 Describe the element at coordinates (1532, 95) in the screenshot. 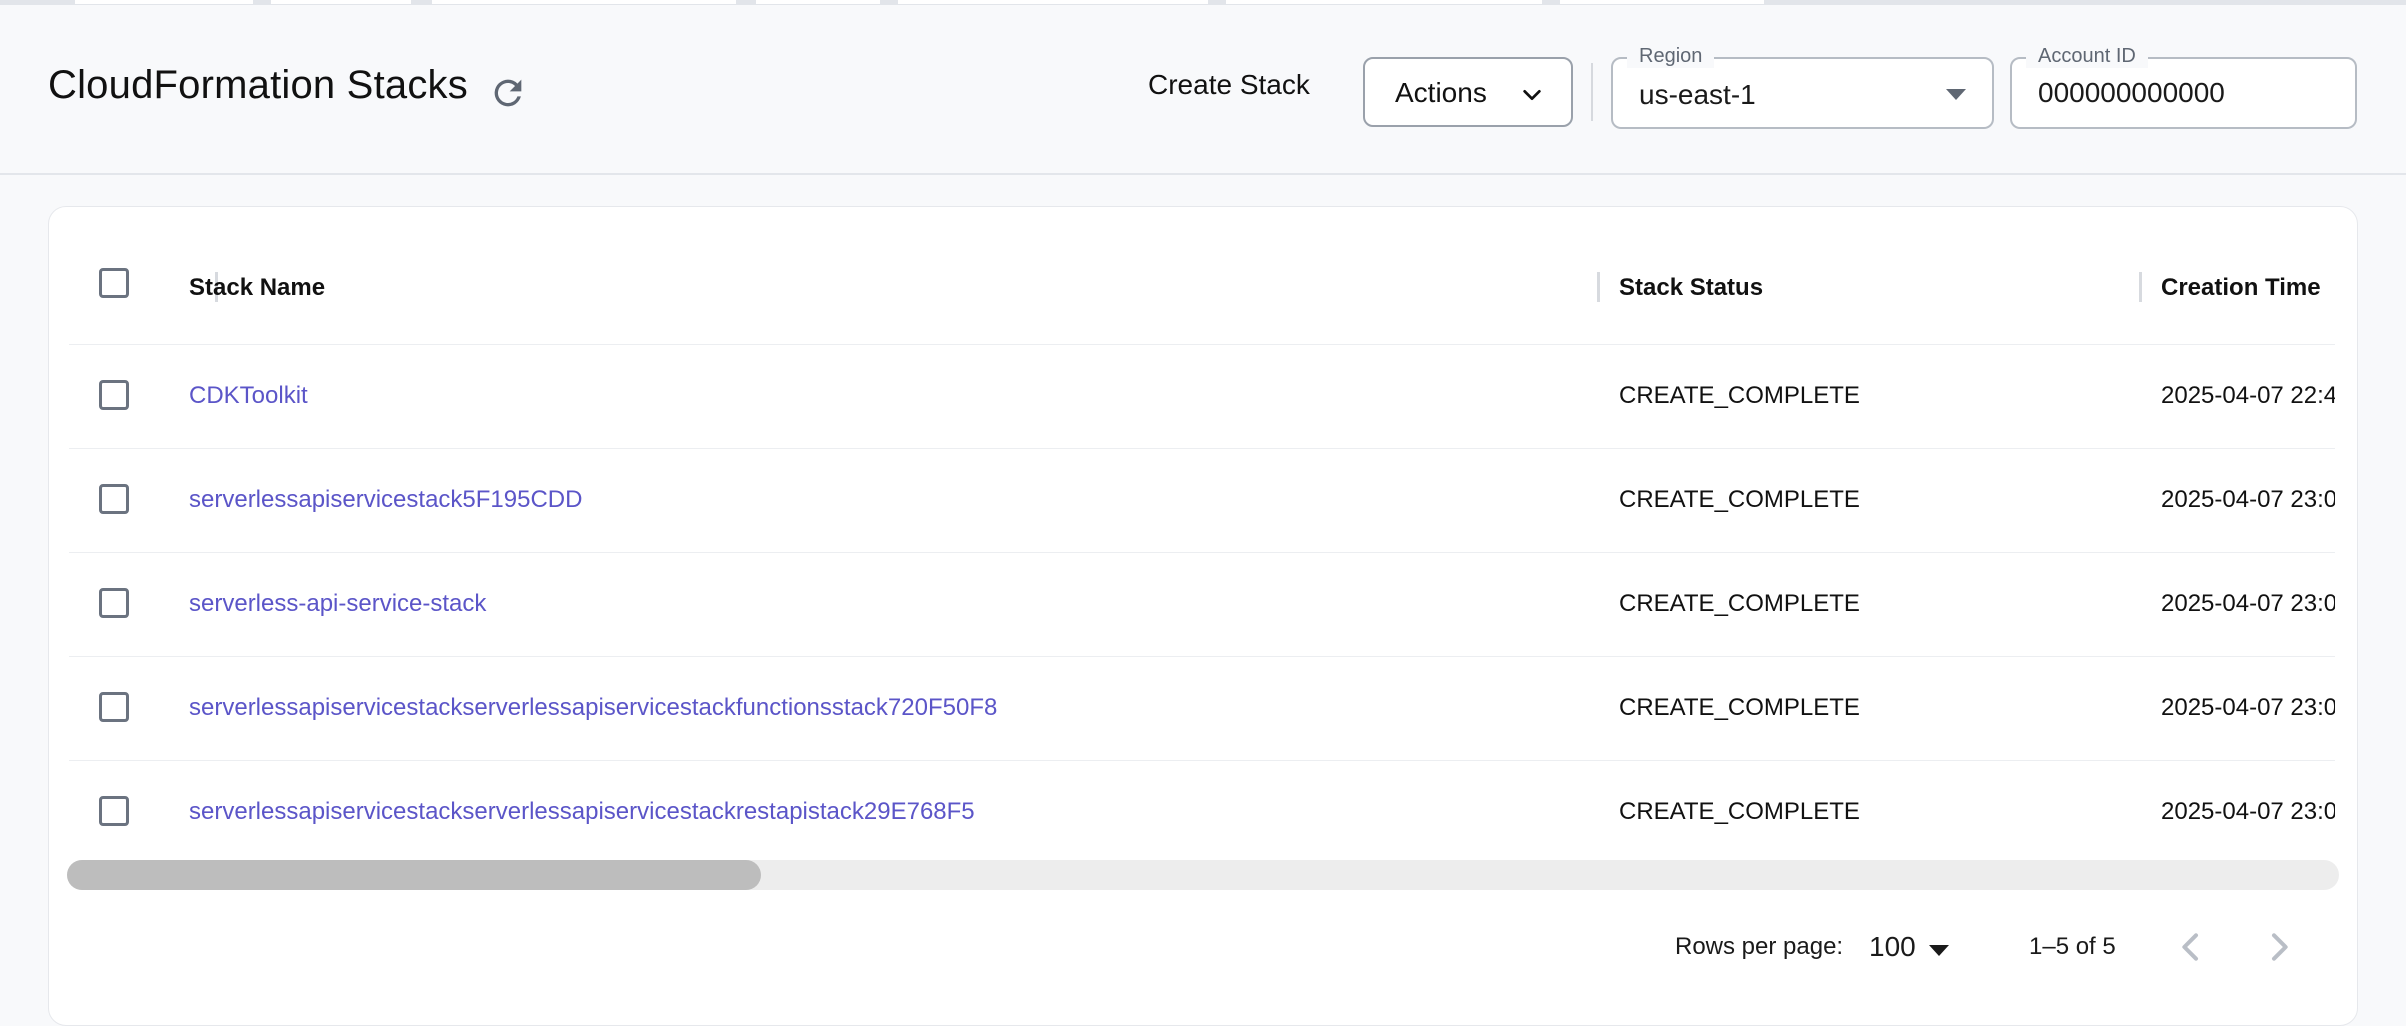

I see `chevron-down-icon` at that location.